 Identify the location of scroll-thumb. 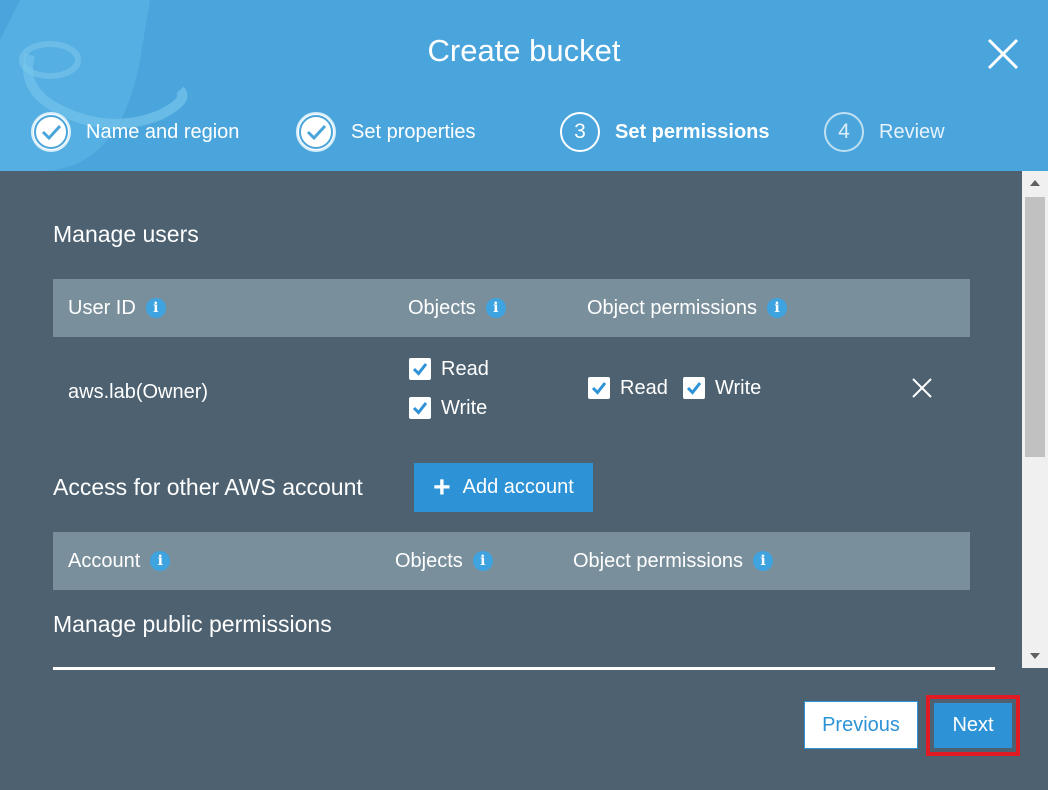
(1035, 327).